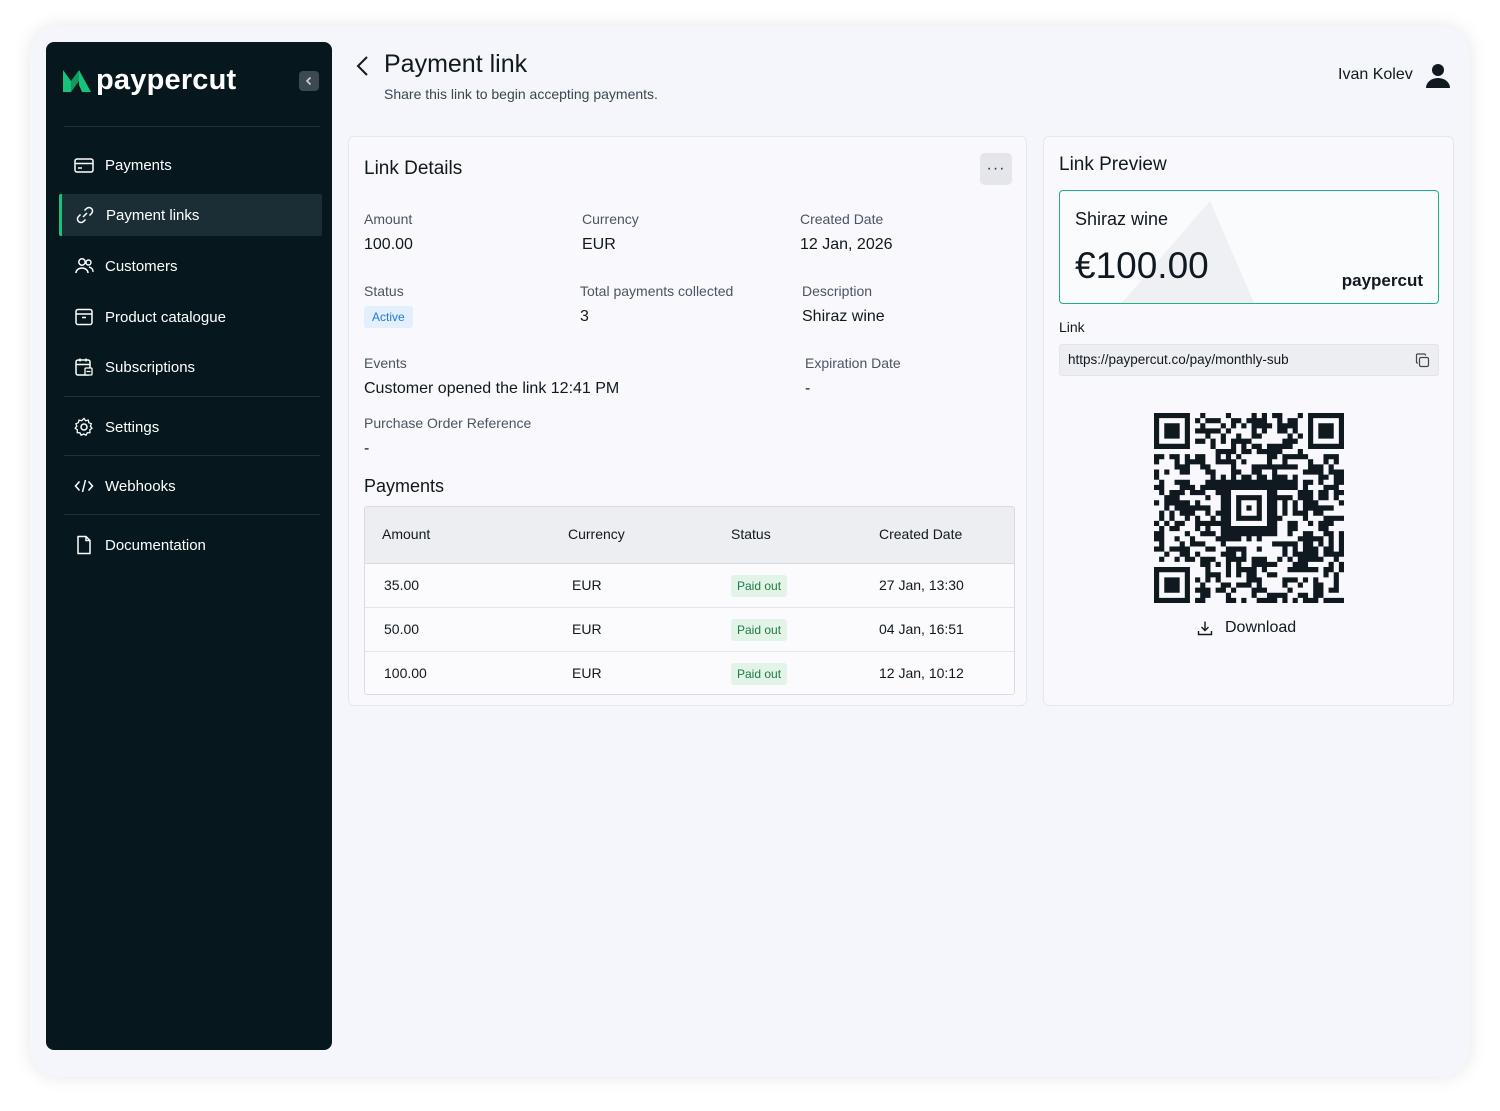 The width and height of the screenshot is (1500, 1111). Describe the element at coordinates (599, 244) in the screenshot. I see `currency-value: EUR` at that location.